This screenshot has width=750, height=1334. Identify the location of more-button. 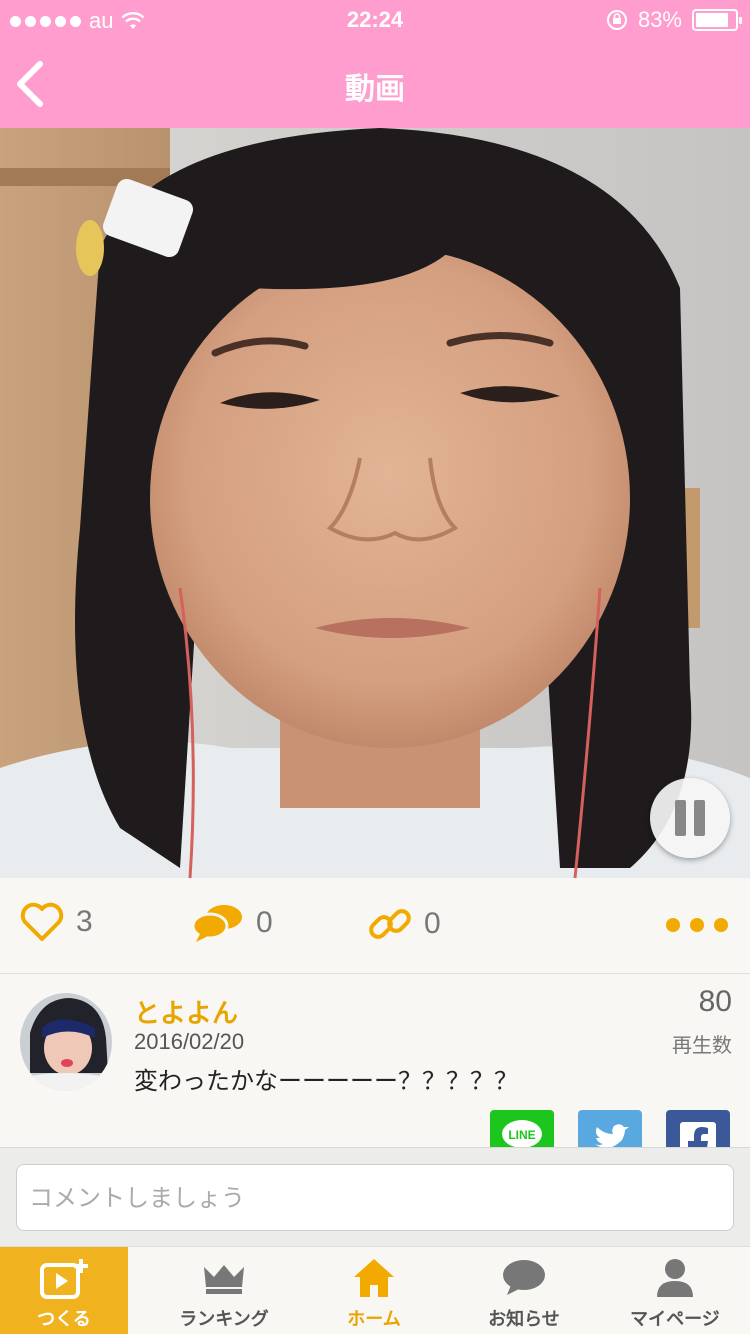
(697, 925).